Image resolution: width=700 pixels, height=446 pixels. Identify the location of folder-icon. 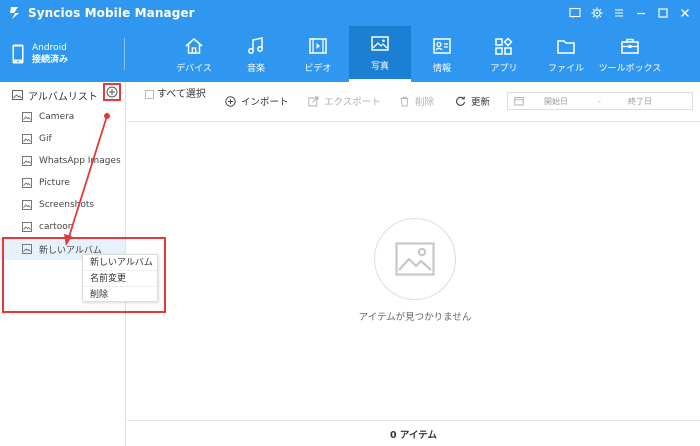
(566, 46).